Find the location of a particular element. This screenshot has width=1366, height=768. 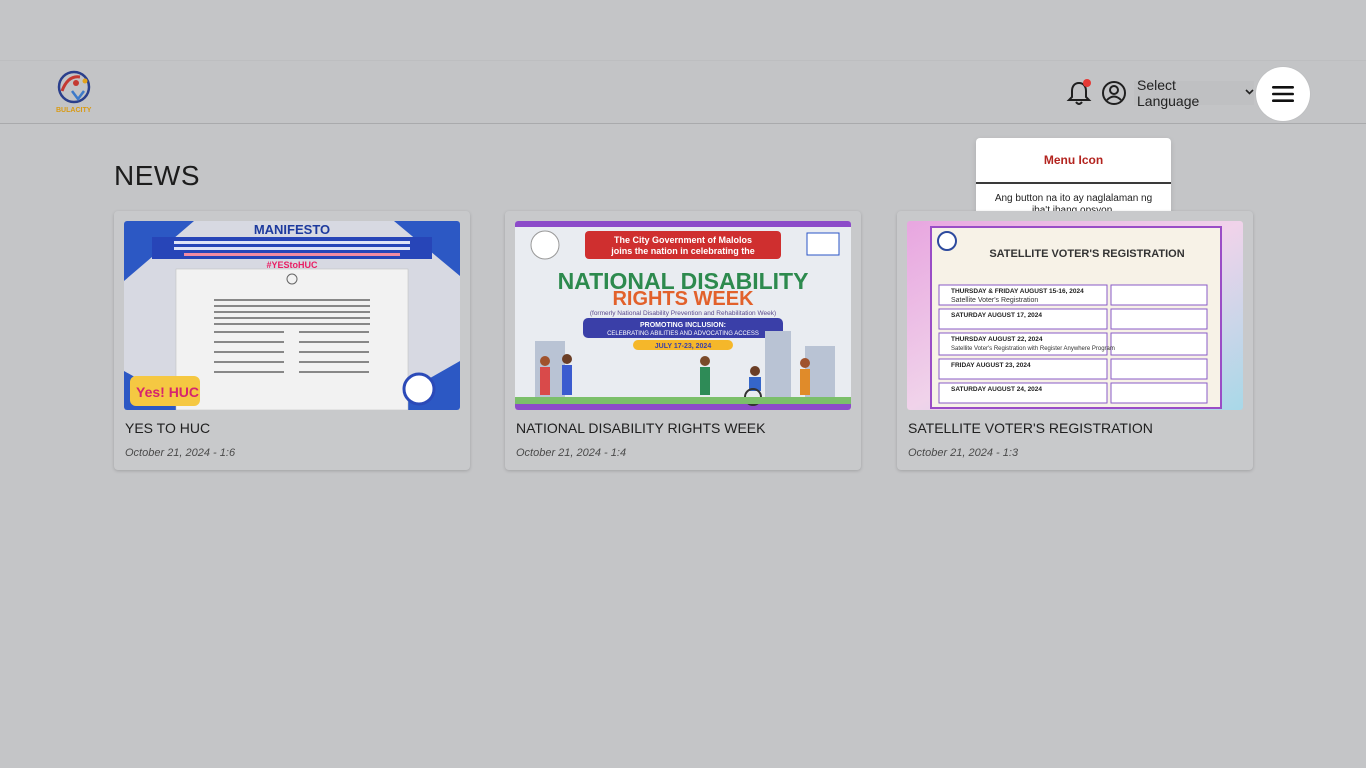

svg-text: SATURDAY AUGUST 17, 2024 is located at coordinates (996, 315).